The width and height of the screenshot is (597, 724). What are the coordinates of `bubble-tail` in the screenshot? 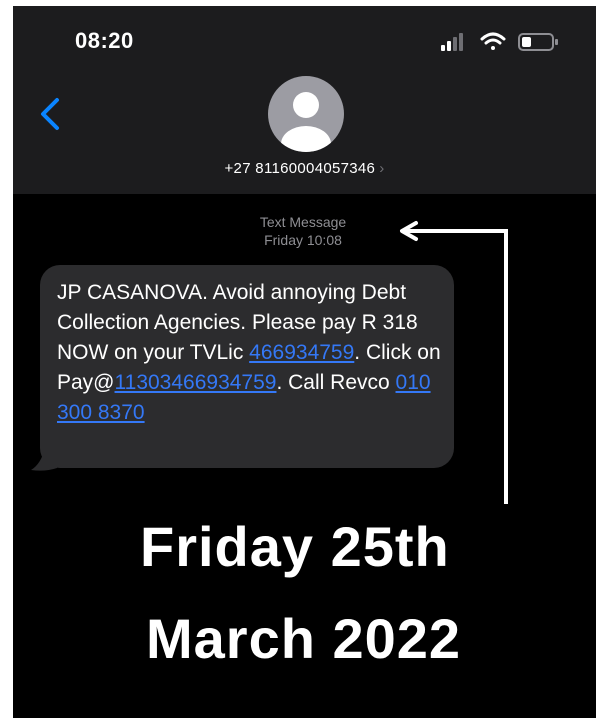 It's located at (44, 456).